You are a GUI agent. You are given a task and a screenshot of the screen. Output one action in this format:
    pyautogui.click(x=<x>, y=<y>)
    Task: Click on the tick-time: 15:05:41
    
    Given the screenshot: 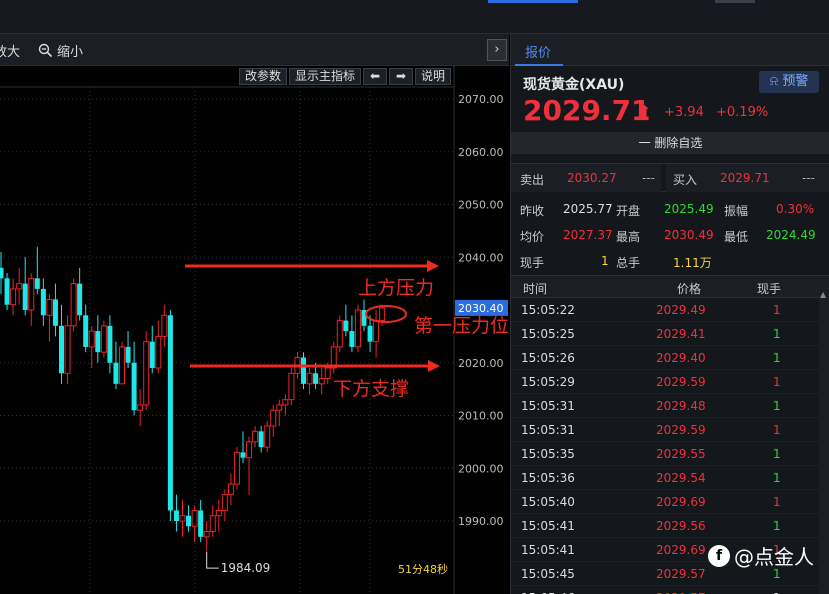 What is the action you would take?
    pyautogui.click(x=548, y=550)
    